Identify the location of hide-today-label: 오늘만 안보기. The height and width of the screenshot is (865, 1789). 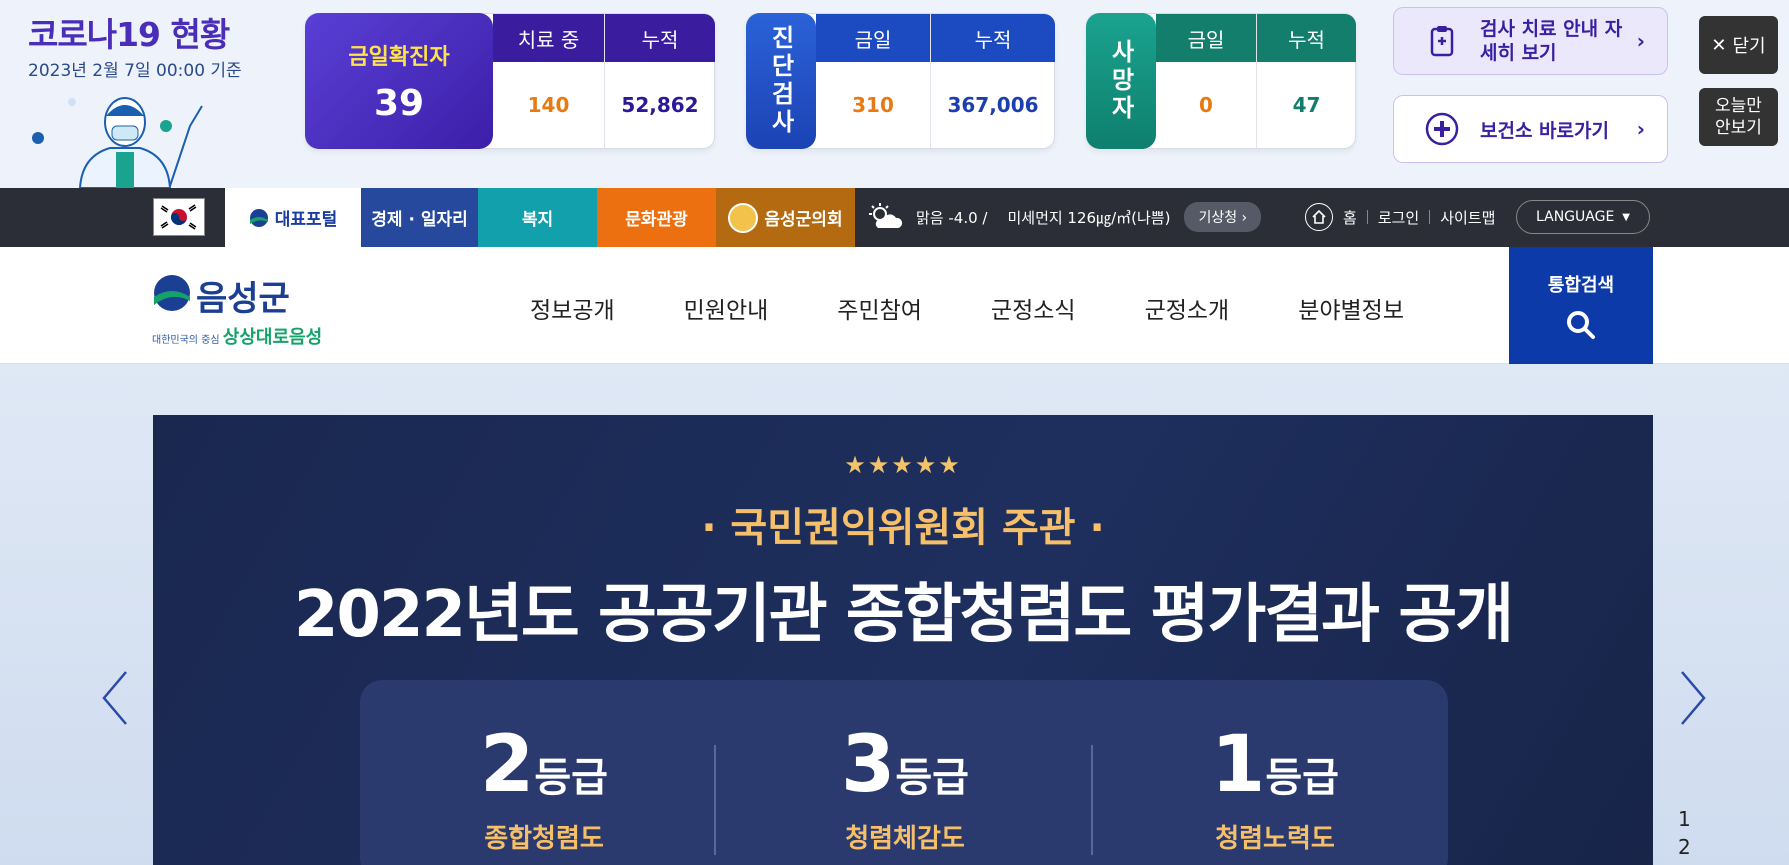
(1738, 117).